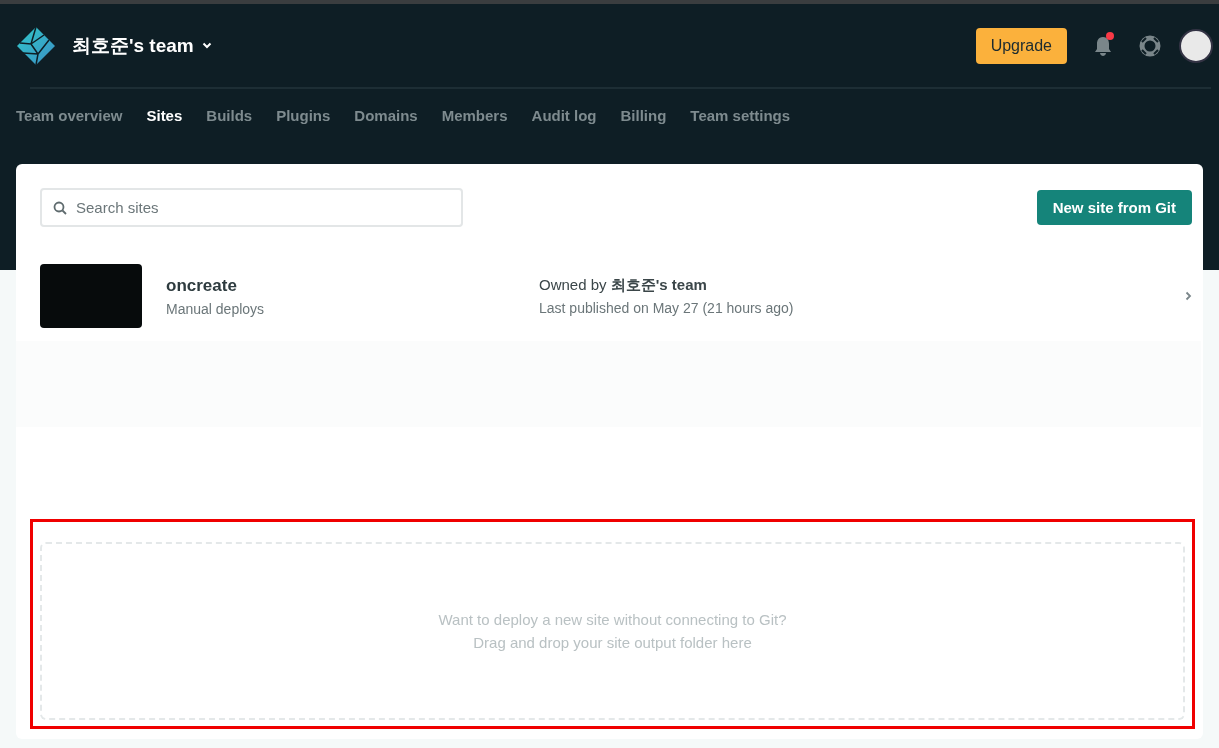 The height and width of the screenshot is (748, 1219). What do you see at coordinates (386, 115) in the screenshot?
I see `nav-tab: Domains` at bounding box center [386, 115].